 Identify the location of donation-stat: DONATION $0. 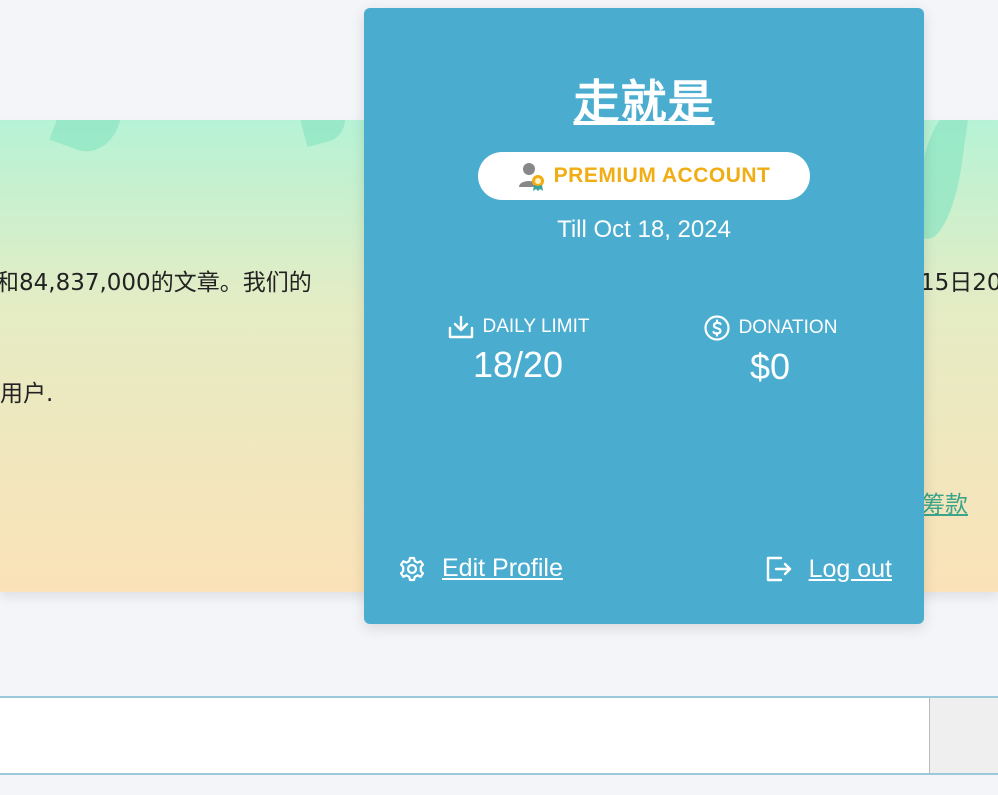
(770, 351).